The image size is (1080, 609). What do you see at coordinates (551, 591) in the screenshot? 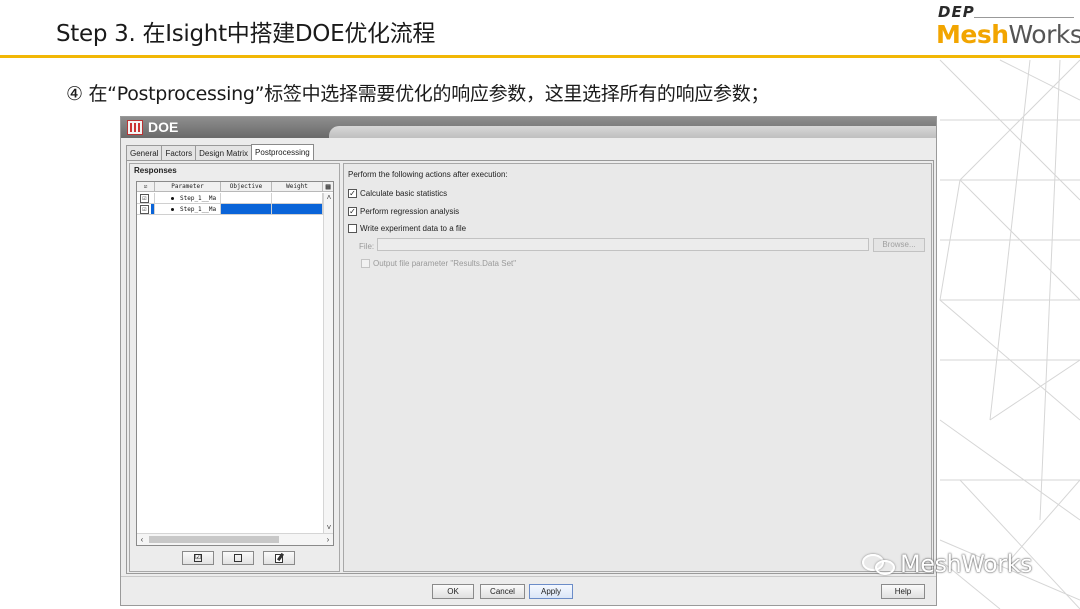
I see `apply-button: Apply` at bounding box center [551, 591].